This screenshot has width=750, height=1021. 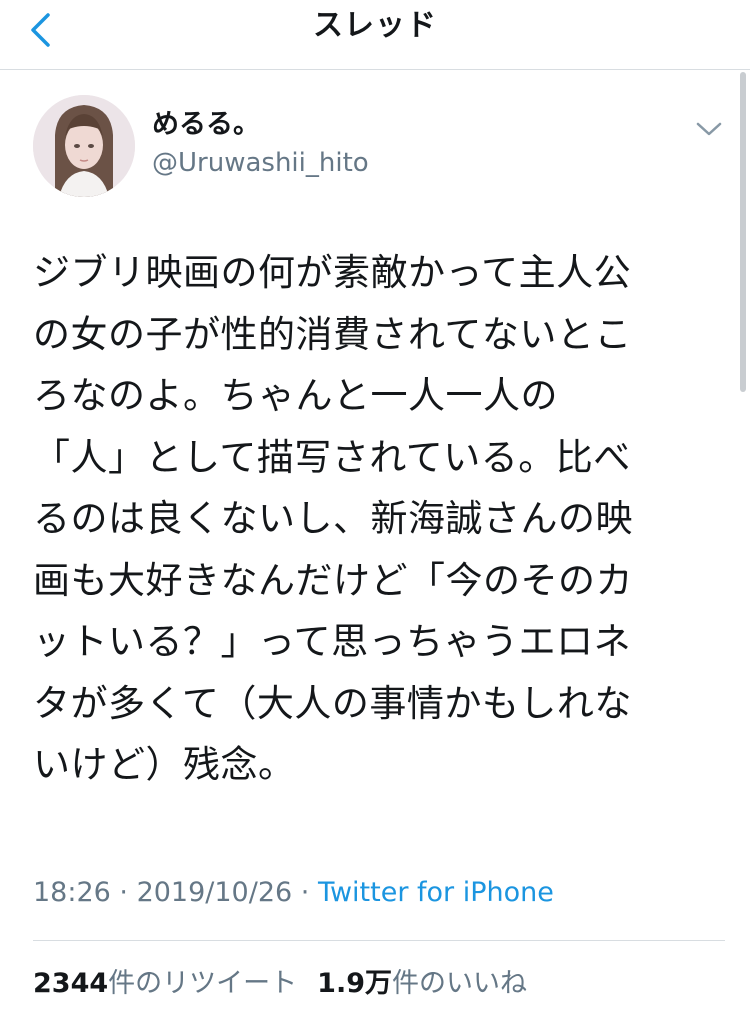 I want to click on retweet-count: 2344, so click(x=71, y=983).